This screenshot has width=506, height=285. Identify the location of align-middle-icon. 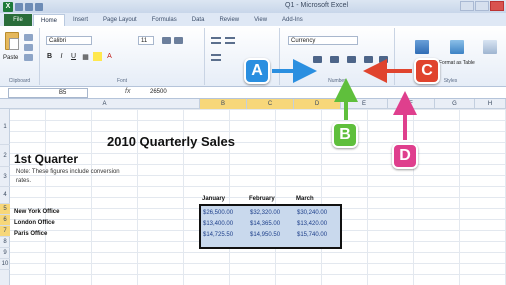
(230, 40).